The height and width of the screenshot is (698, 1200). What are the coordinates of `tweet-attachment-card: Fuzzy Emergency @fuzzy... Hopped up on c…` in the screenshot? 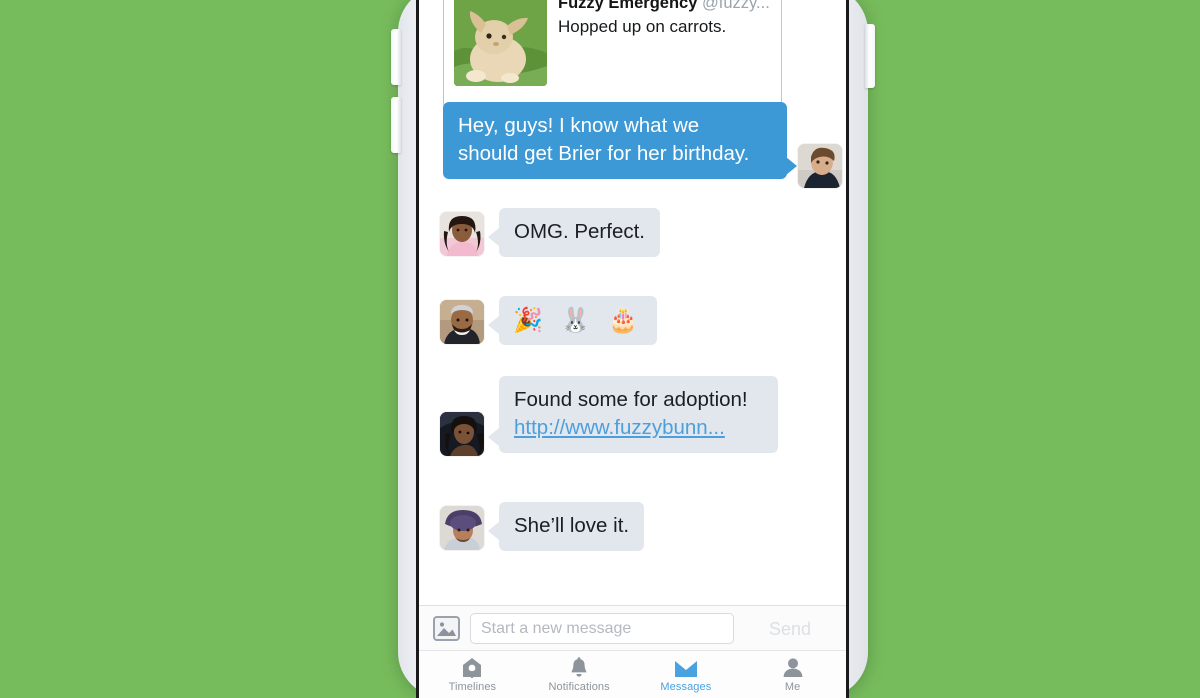 It's located at (612, 53).